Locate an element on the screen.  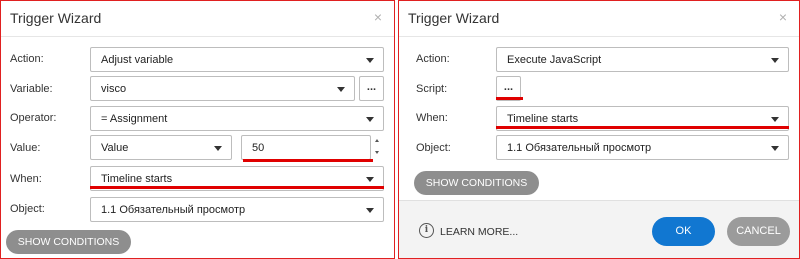
left-operator-select: = Assignment is located at coordinates (237, 118).